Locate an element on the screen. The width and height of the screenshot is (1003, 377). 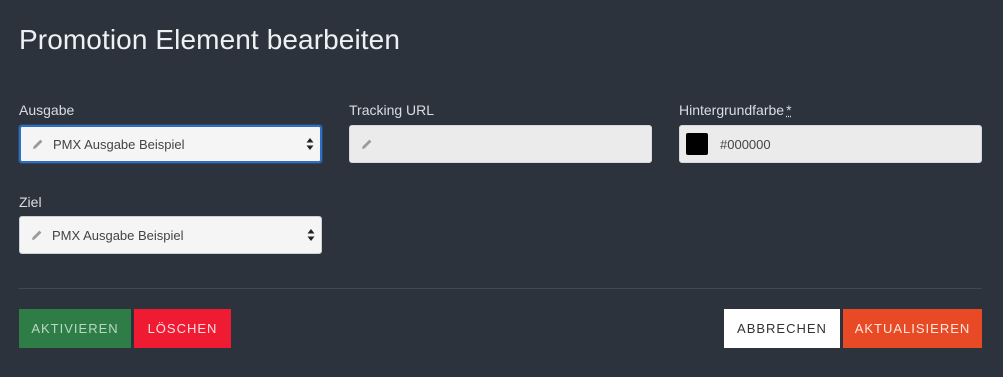
dialog-title: Promotion Element bearbeiten is located at coordinates (210, 39).